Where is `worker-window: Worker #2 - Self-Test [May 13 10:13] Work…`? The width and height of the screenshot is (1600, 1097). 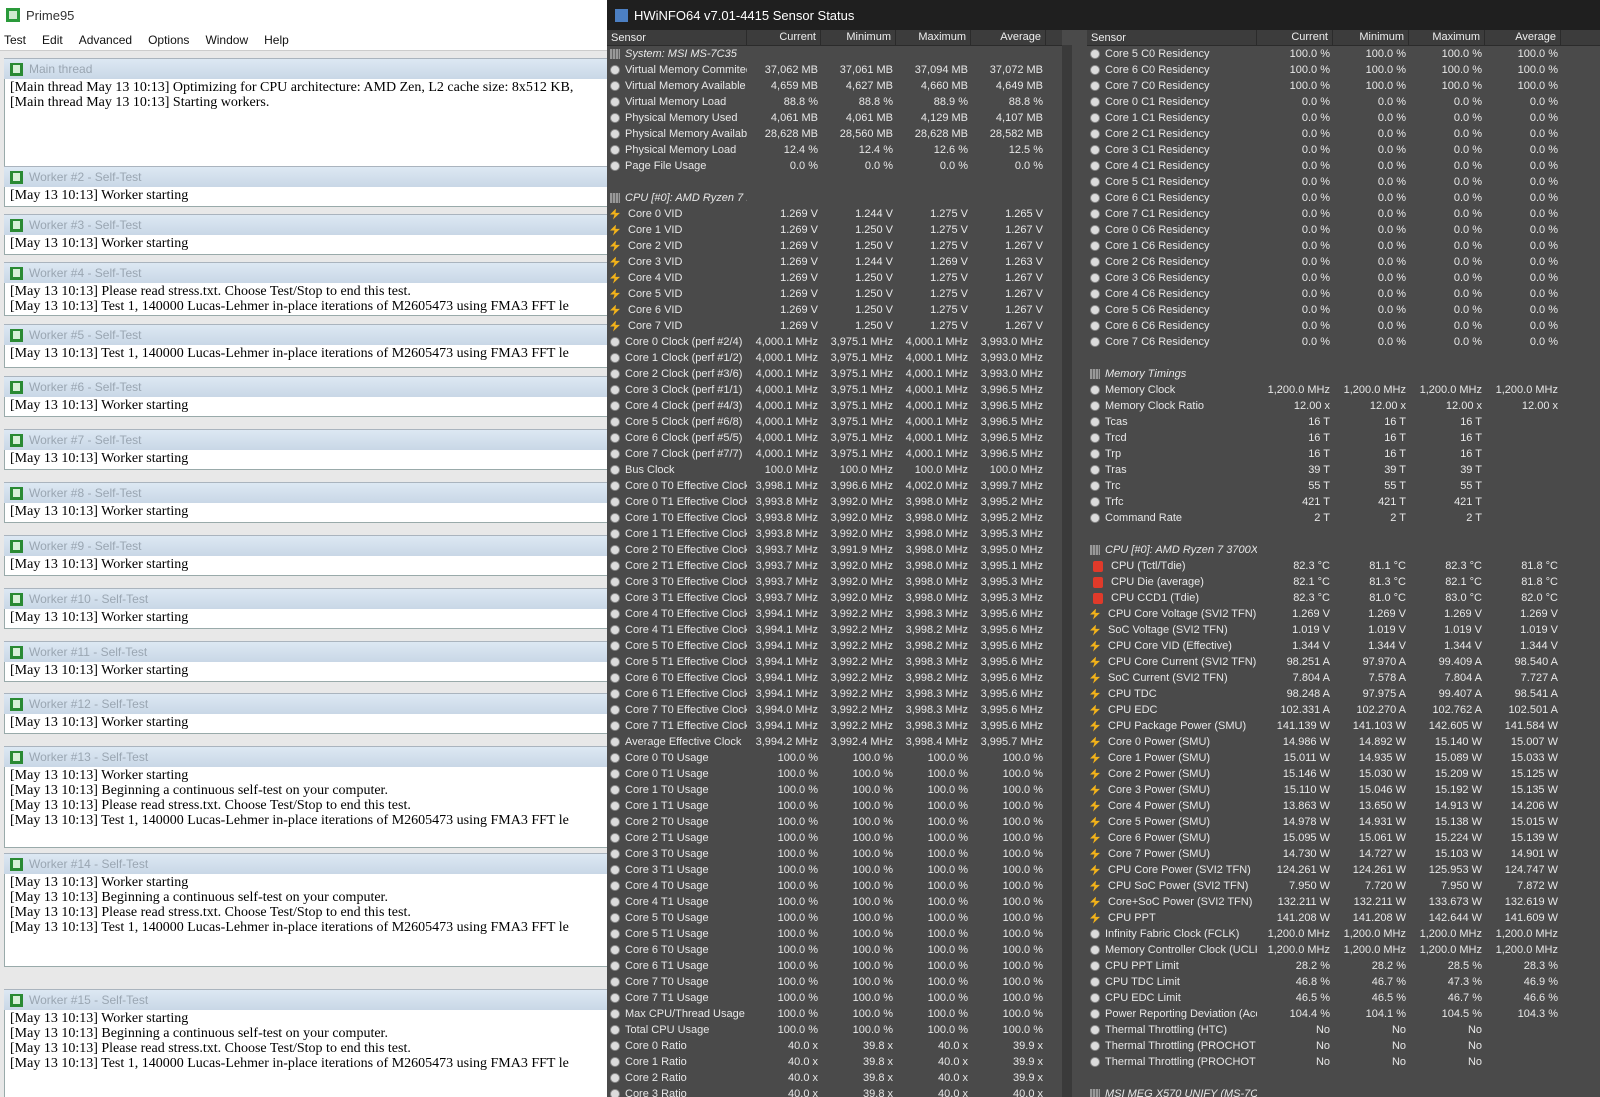
worker-window: Worker #2 - Self-Test [May 13 10:13] Work… is located at coordinates (306, 186).